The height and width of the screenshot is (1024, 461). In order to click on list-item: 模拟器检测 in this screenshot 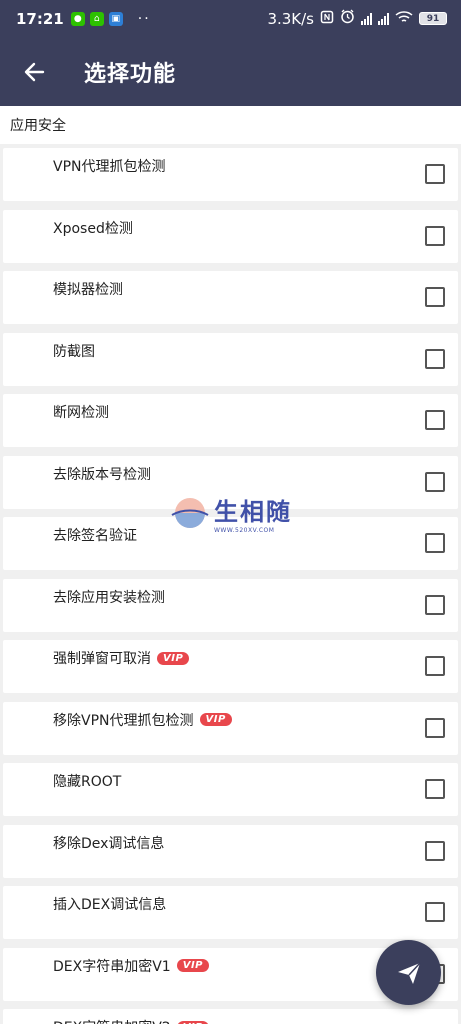, I will do `click(230, 297)`.